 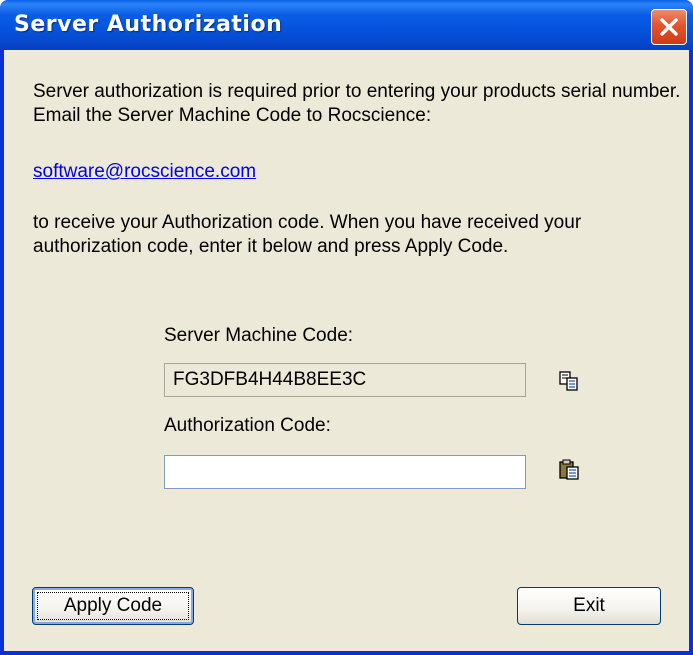 I want to click on title-bar: Server Authorization, so click(x=346, y=25).